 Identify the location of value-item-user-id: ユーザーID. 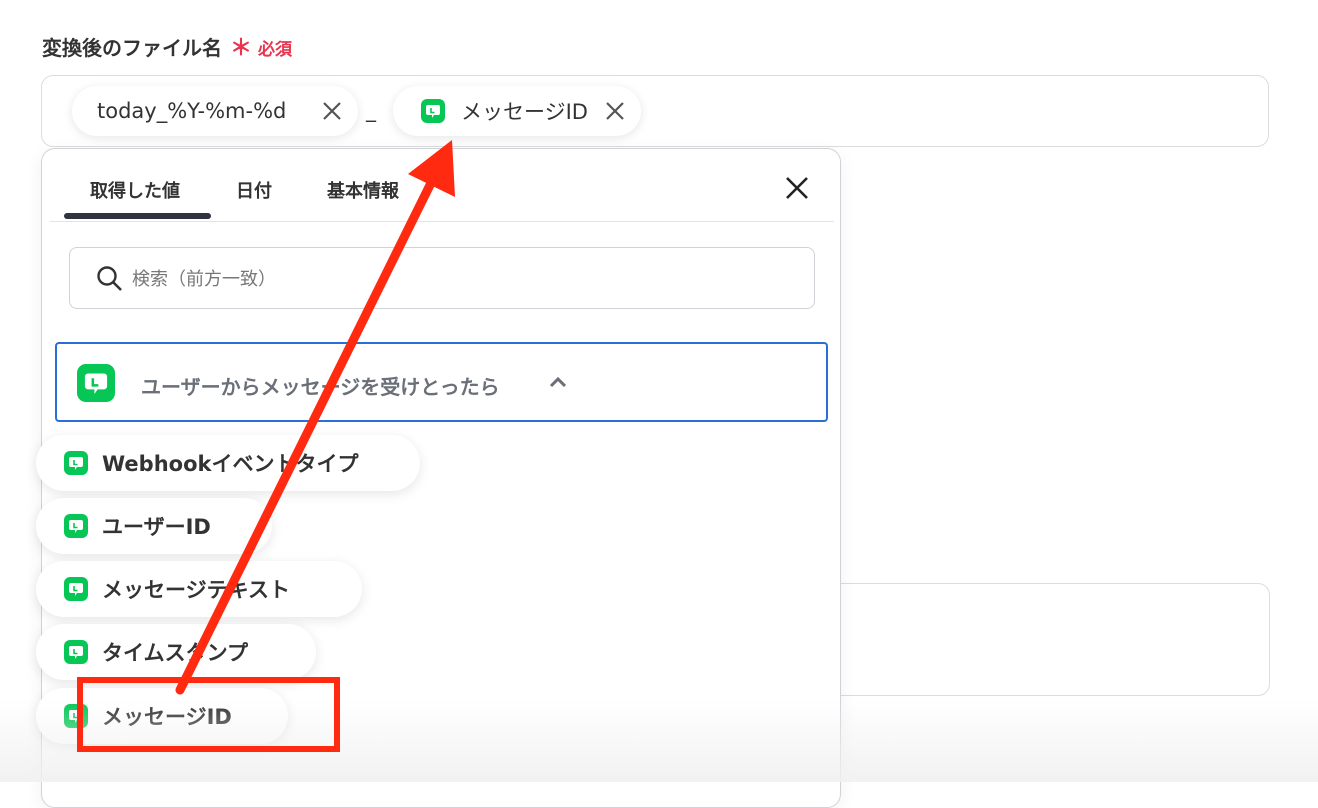
(154, 526).